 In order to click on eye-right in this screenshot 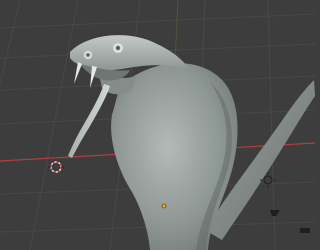, I will do `click(118, 48)`.